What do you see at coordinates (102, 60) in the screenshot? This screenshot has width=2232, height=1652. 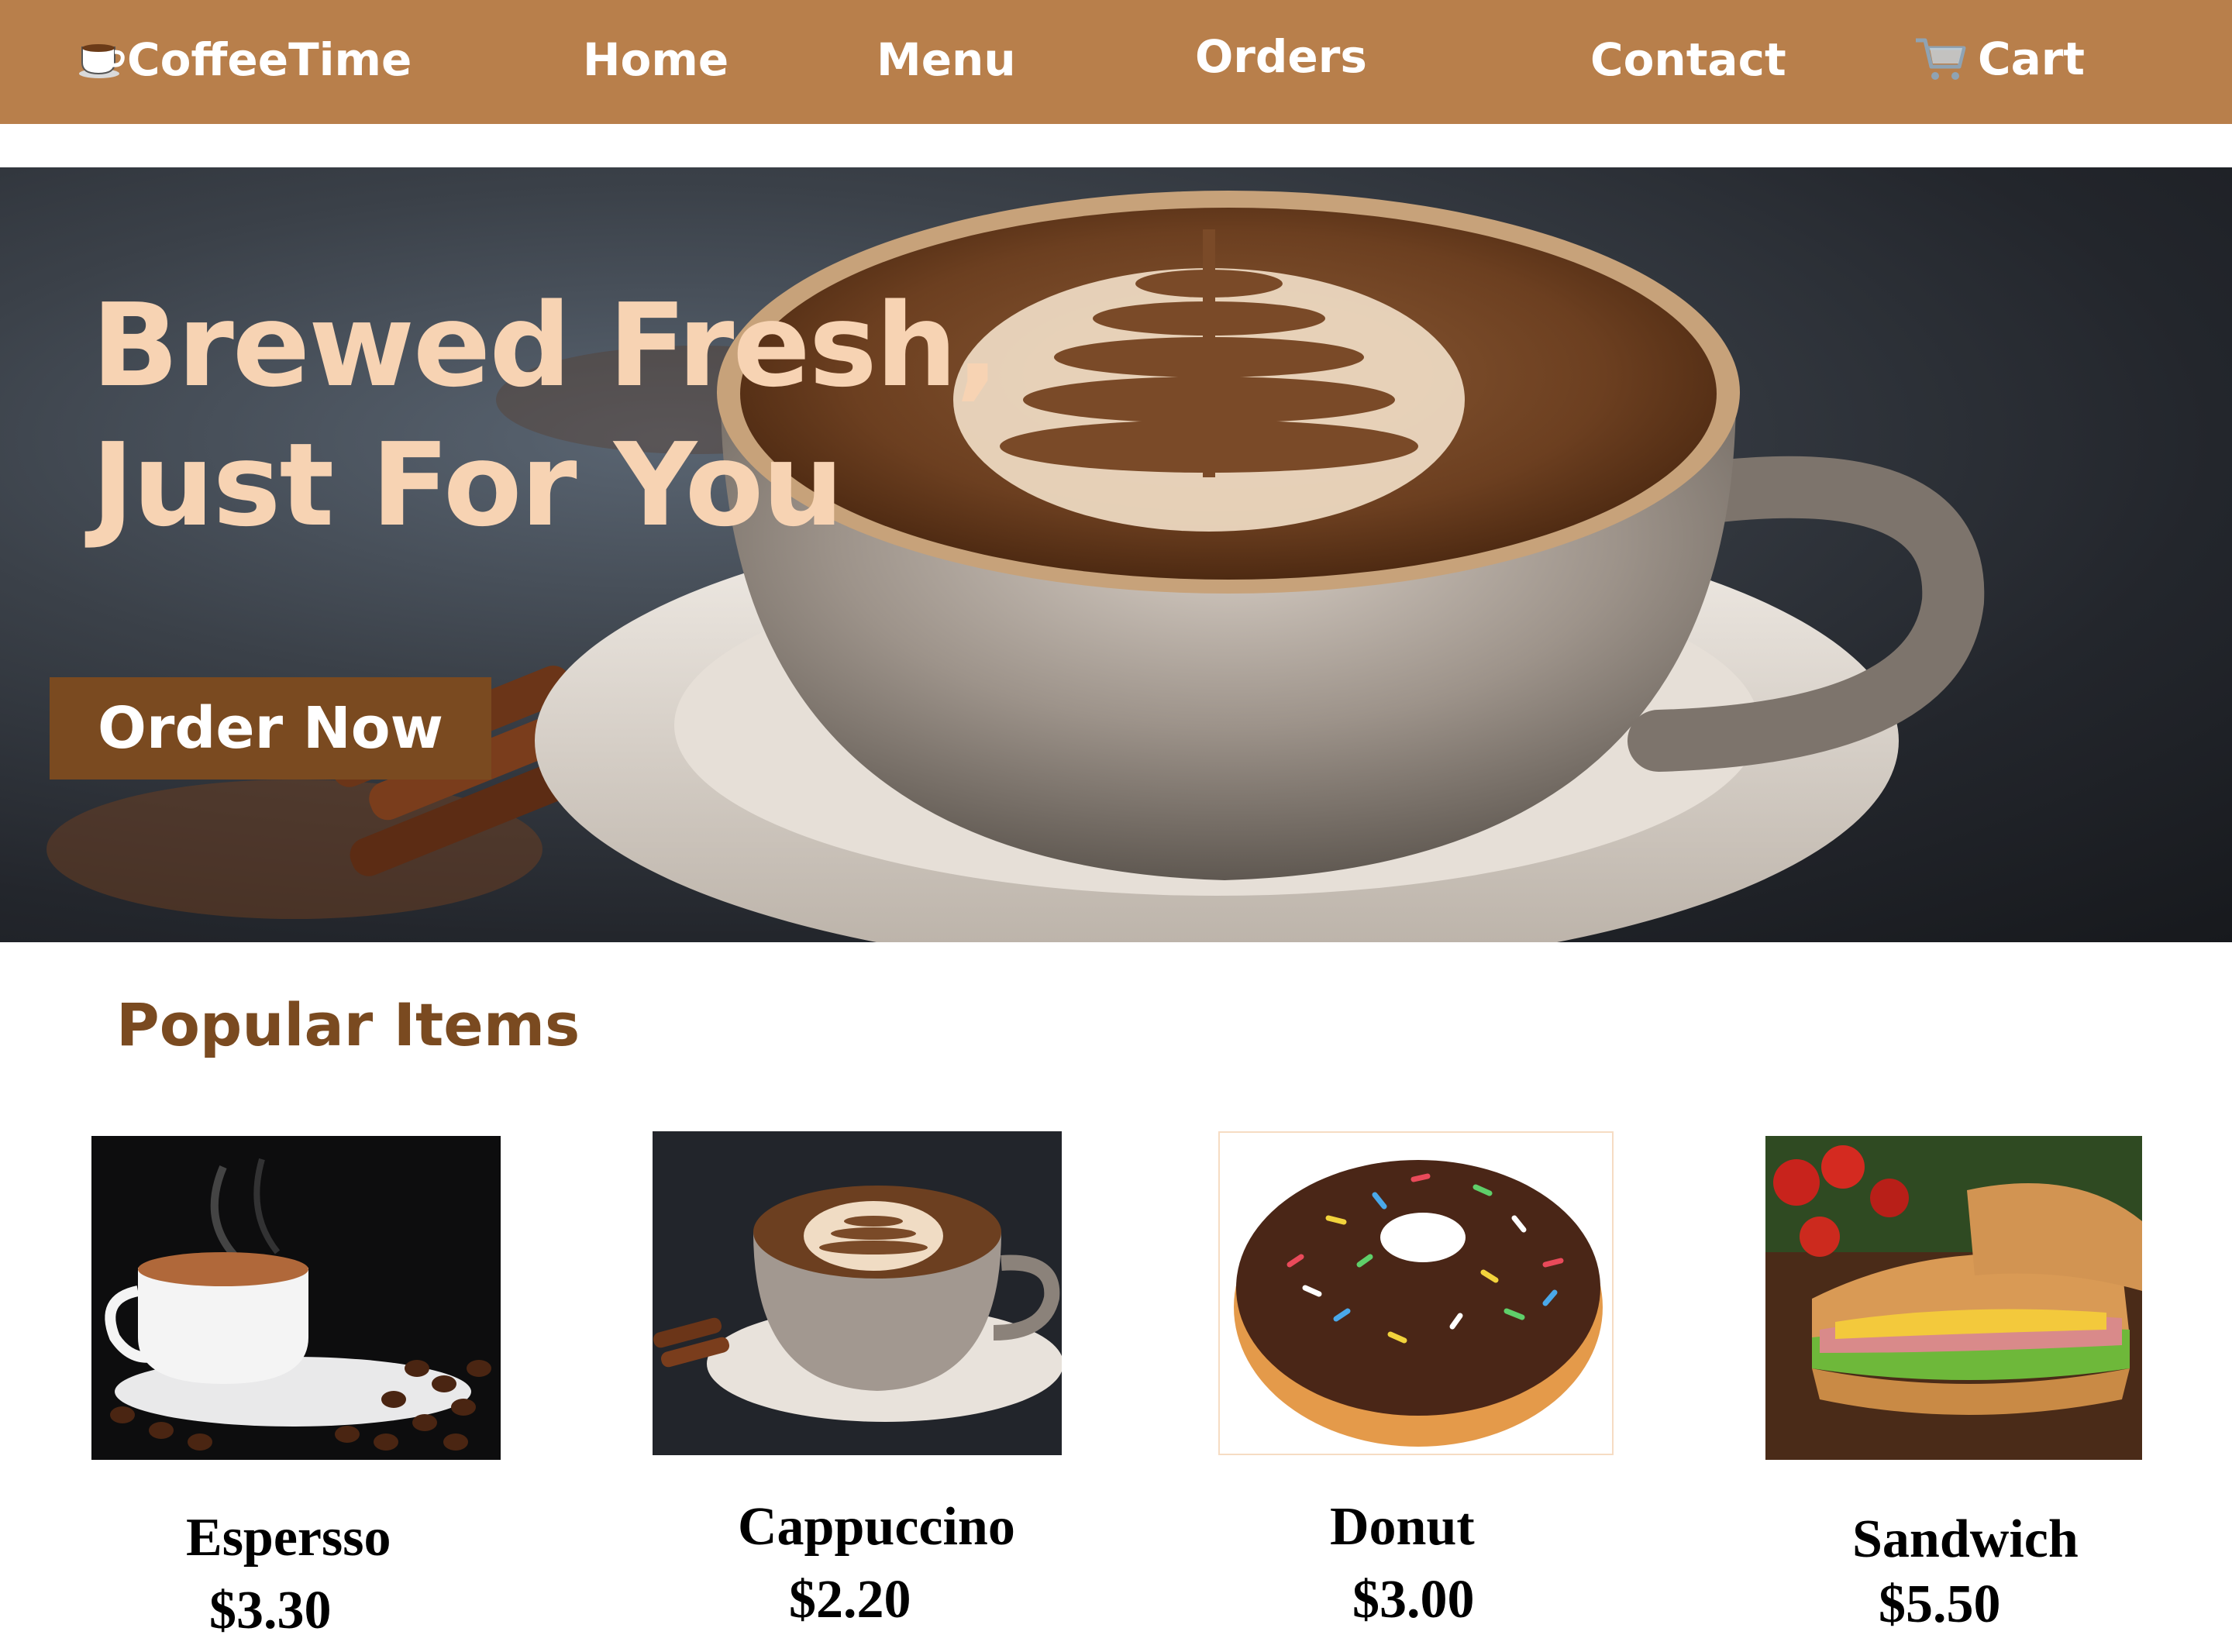 I see `coffee-cup-icon` at bounding box center [102, 60].